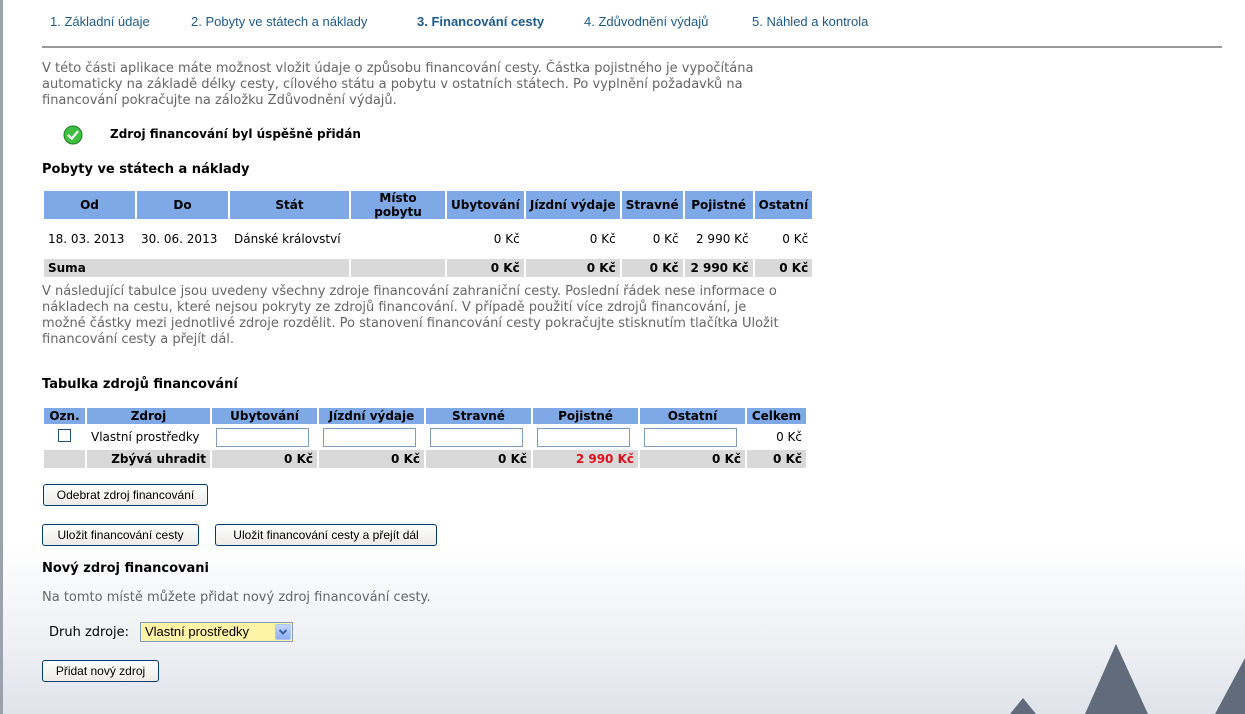  I want to click on cell-stravne, so click(478, 437).